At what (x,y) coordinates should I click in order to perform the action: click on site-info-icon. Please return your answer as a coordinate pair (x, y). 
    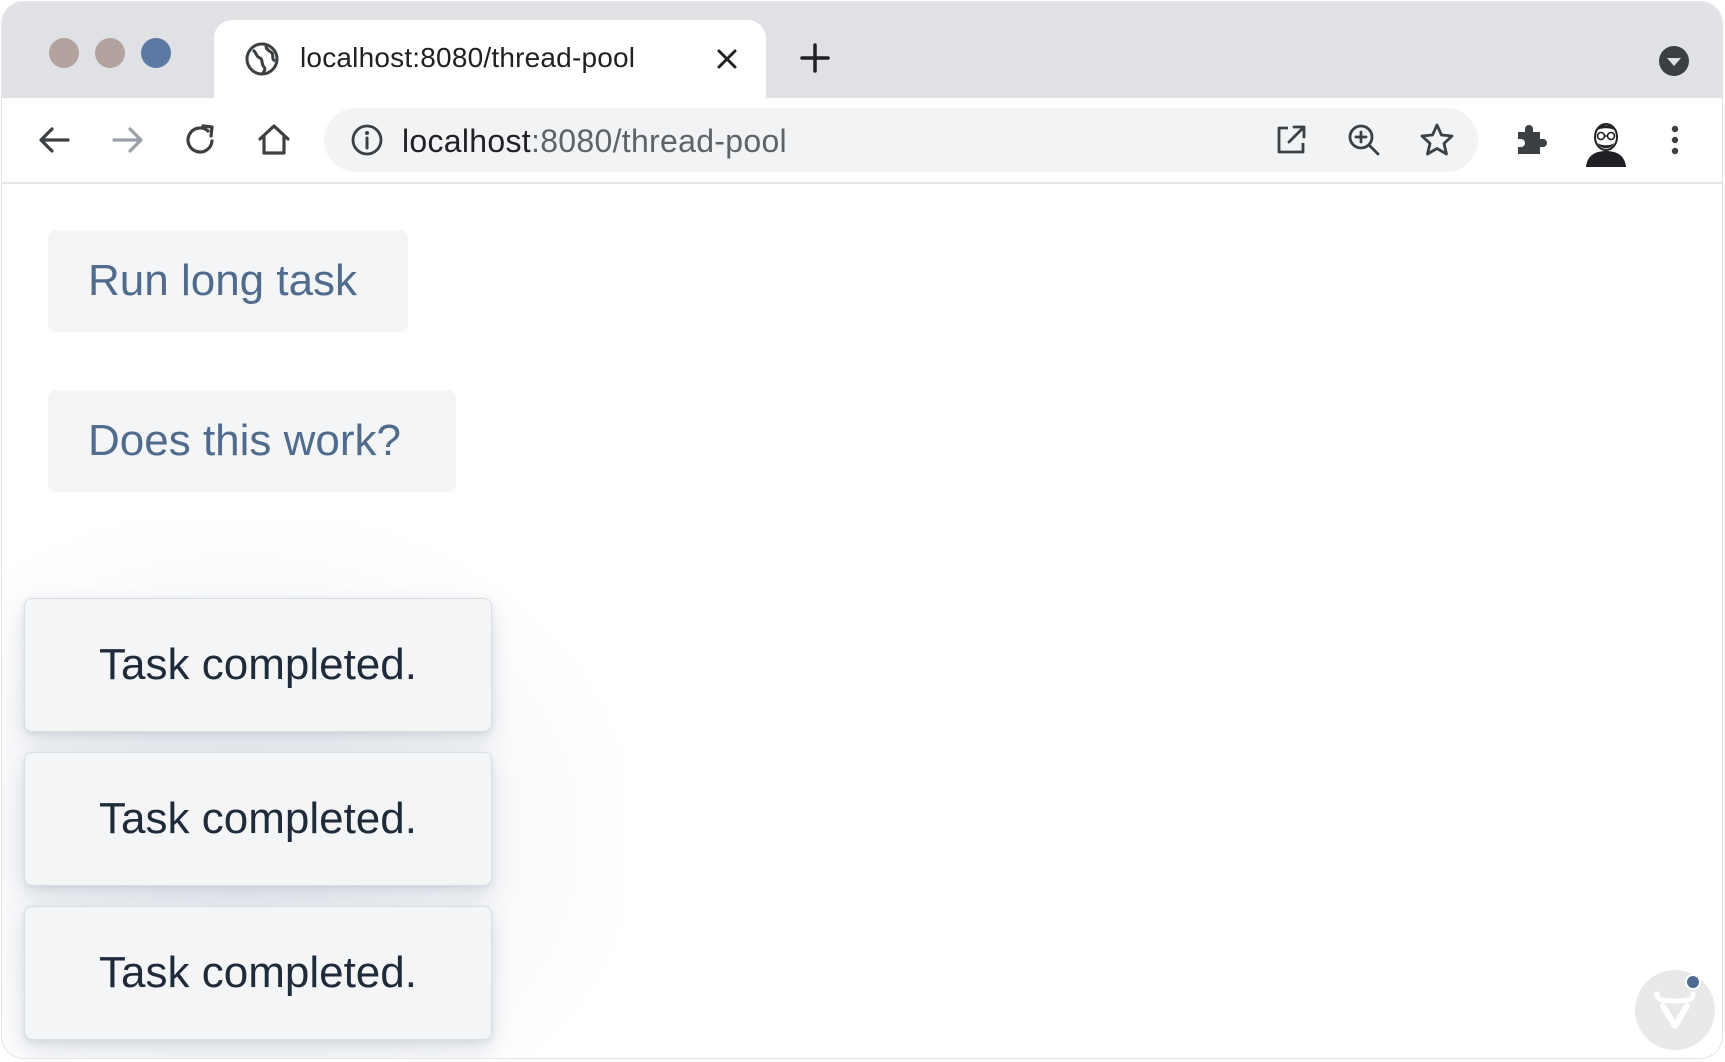
    Looking at the image, I should click on (367, 140).